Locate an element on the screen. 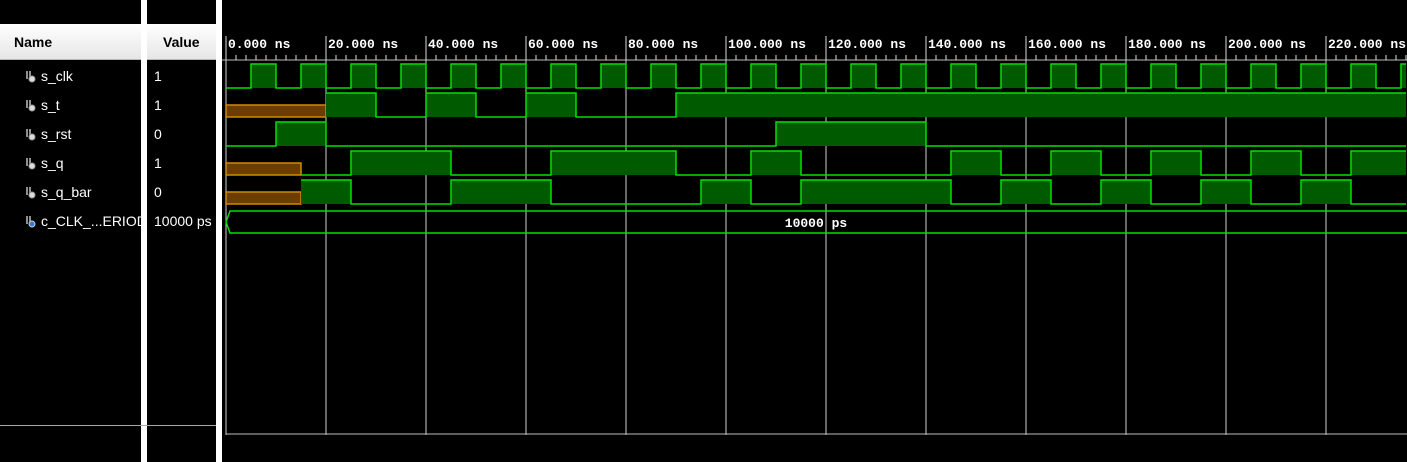 The image size is (1407, 462). signal-name-label: s_q is located at coordinates (52, 163).